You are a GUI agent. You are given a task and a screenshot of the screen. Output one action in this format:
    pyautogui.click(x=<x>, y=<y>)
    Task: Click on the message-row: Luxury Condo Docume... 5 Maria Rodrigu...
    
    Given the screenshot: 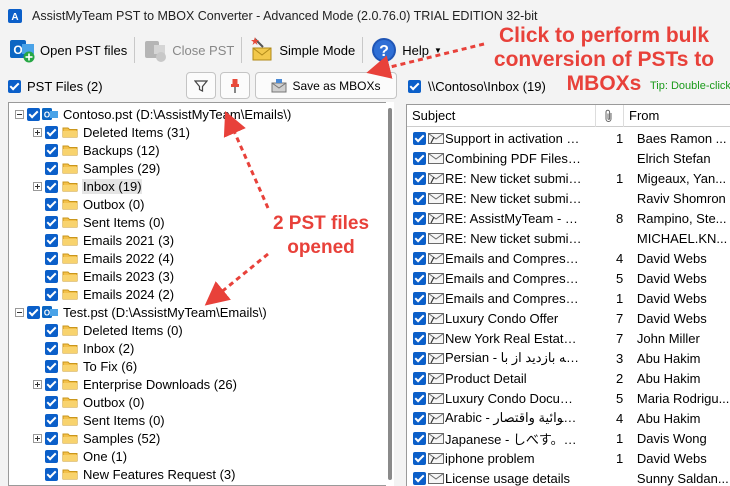 What is the action you would take?
    pyautogui.click(x=568, y=398)
    